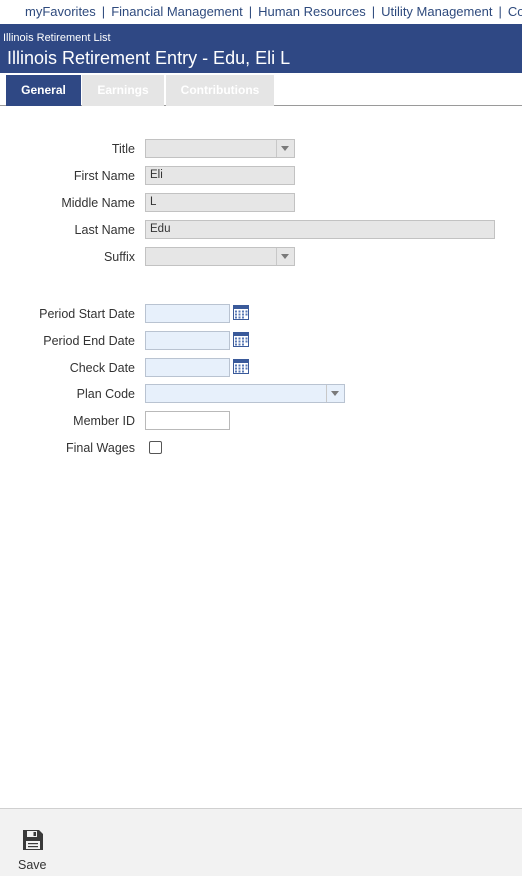 The height and width of the screenshot is (876, 522). What do you see at coordinates (87, 314) in the screenshot?
I see `period-start-date-label: Period Start Date` at bounding box center [87, 314].